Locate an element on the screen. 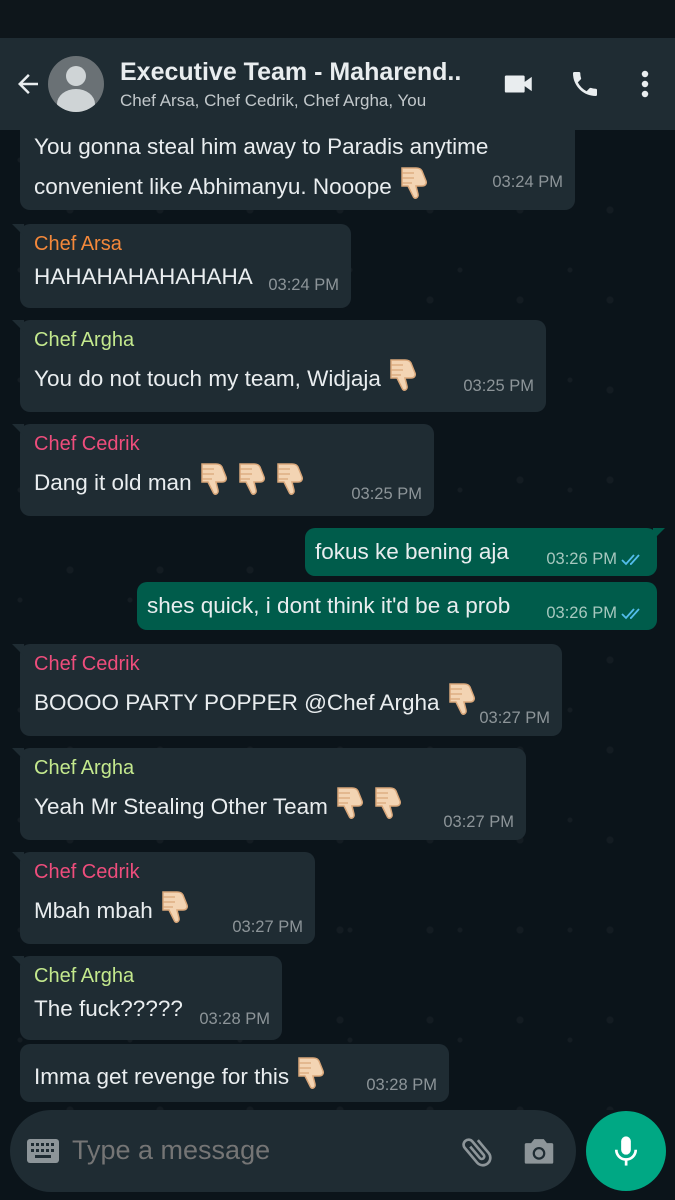 The image size is (675, 1200). message-text: You do not touch my team, Widjaja is located at coordinates (229, 380).